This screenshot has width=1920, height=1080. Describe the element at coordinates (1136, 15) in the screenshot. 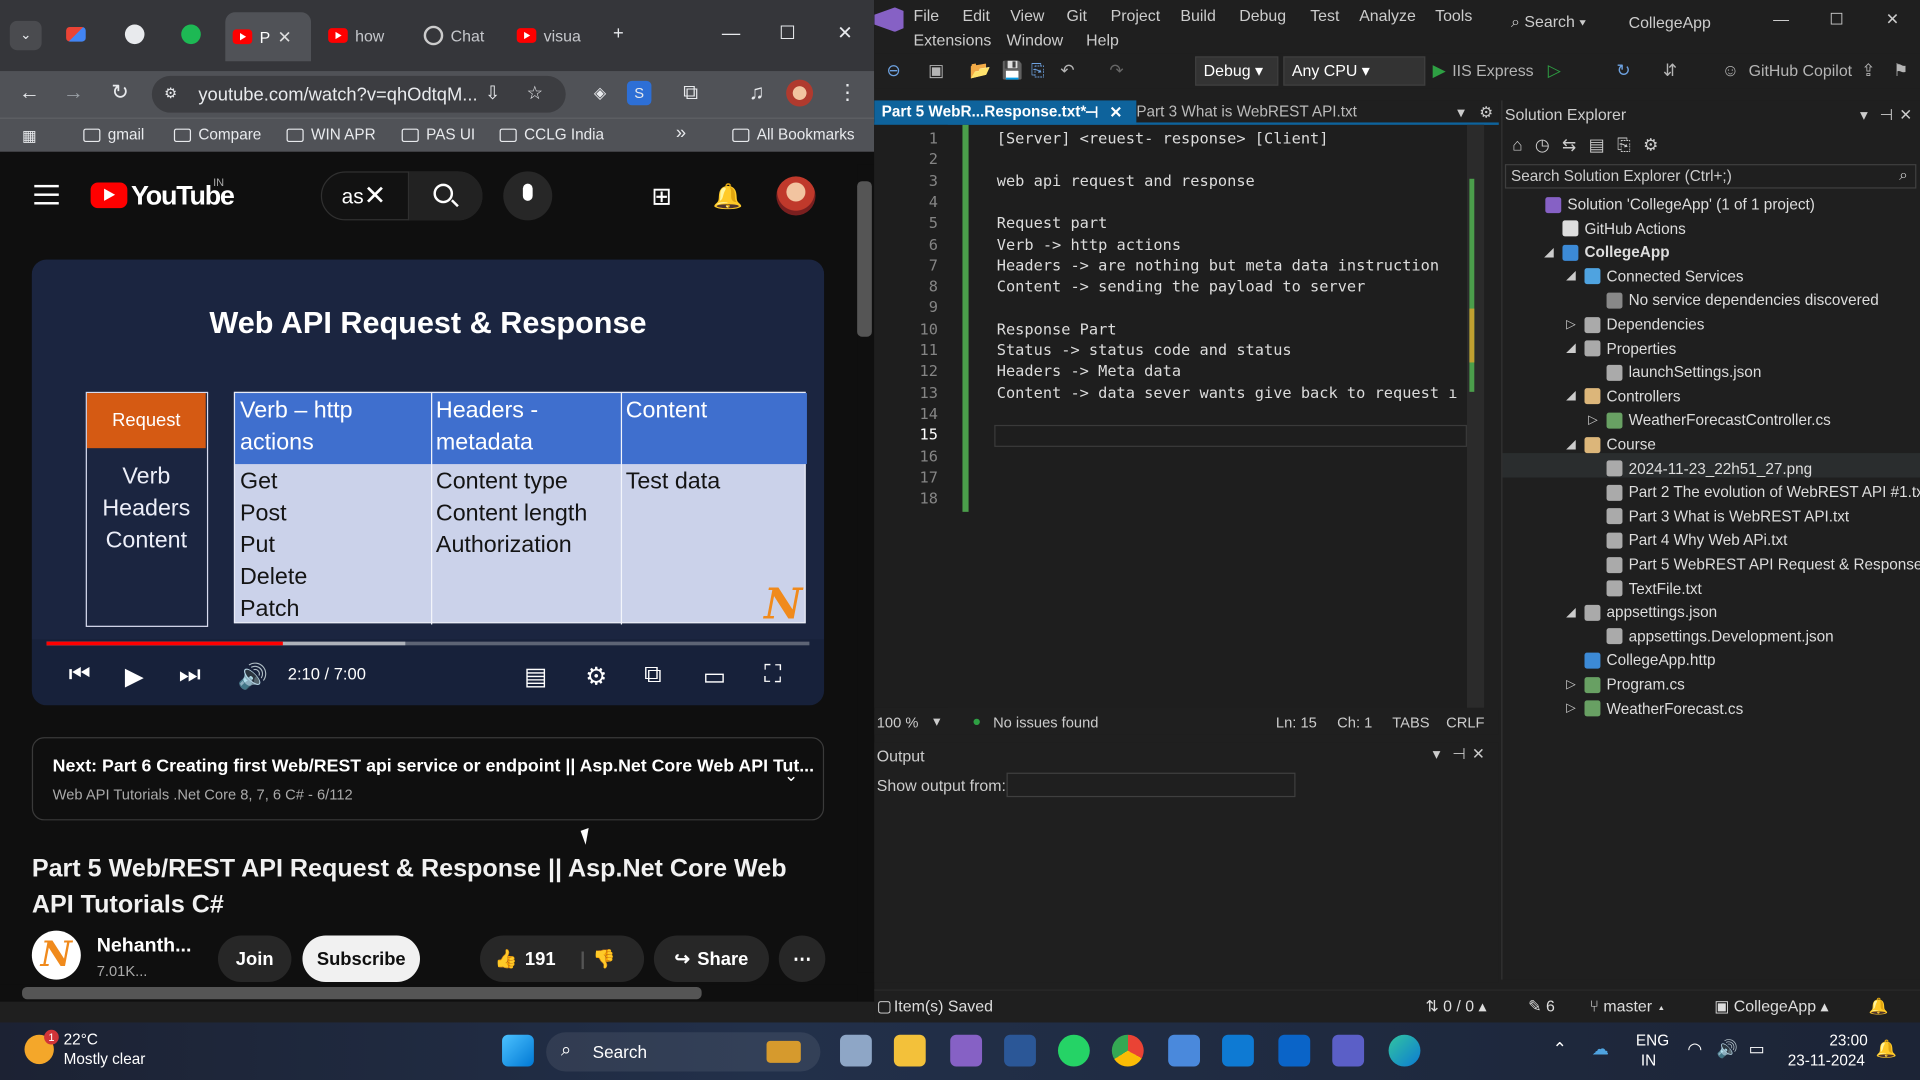

I see `menu-project: Project` at that location.